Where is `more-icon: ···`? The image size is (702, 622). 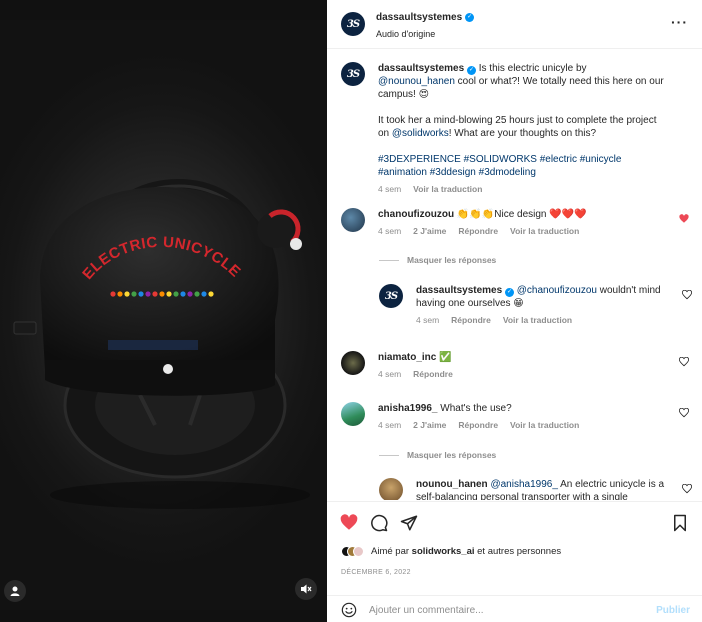 more-icon: ··· is located at coordinates (679, 22).